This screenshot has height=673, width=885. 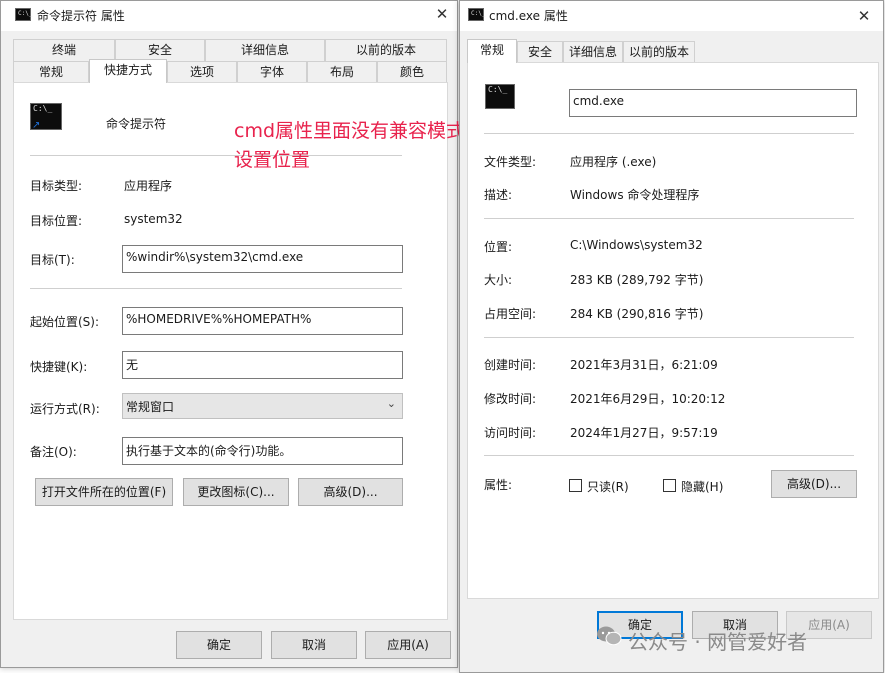 What do you see at coordinates (314, 645) in the screenshot?
I see `cancel-button: 取消` at bounding box center [314, 645].